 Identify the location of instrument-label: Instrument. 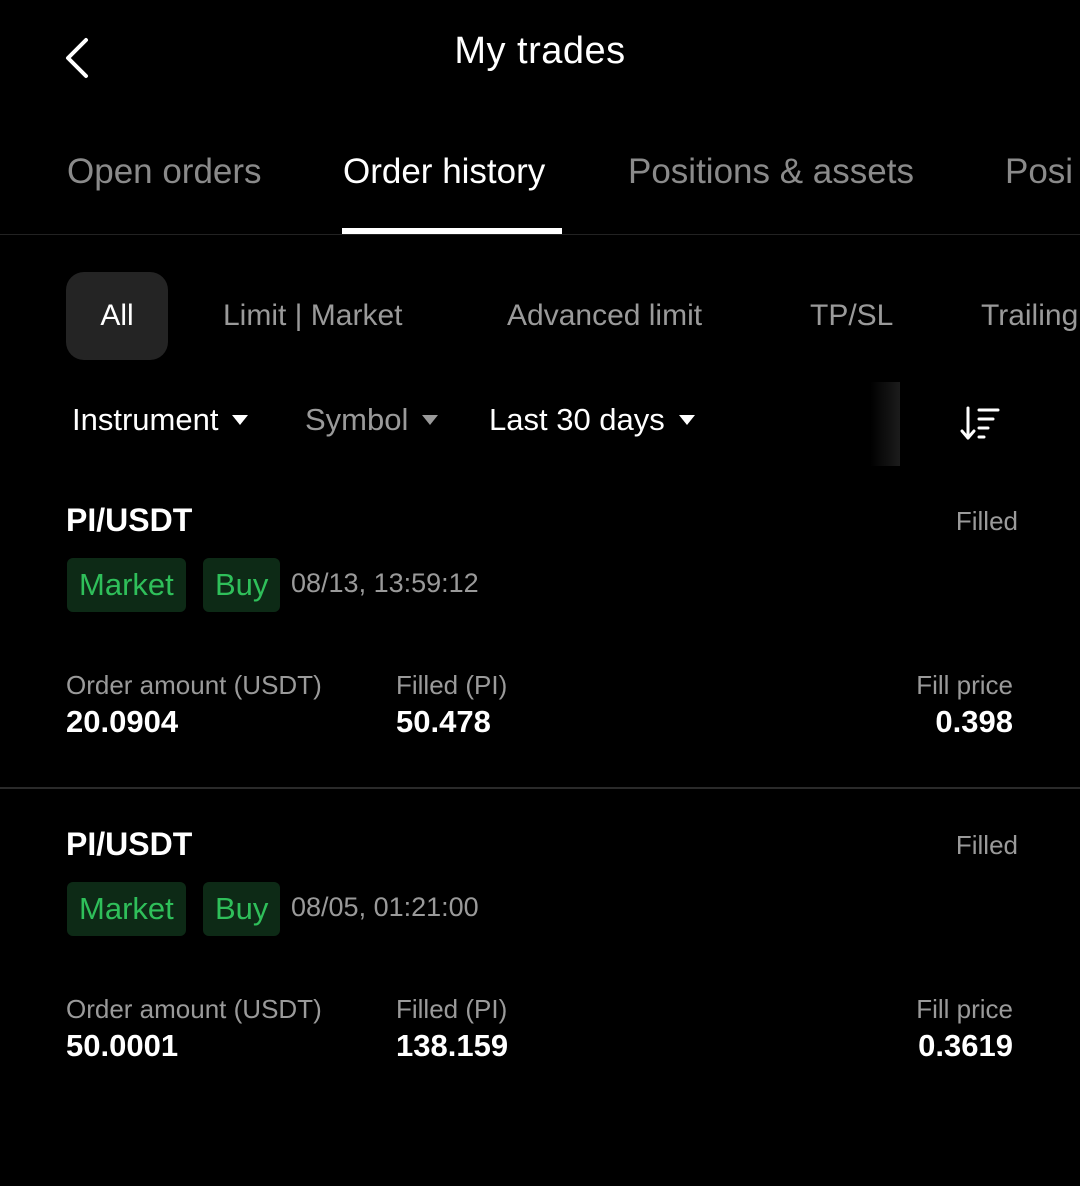
(145, 419).